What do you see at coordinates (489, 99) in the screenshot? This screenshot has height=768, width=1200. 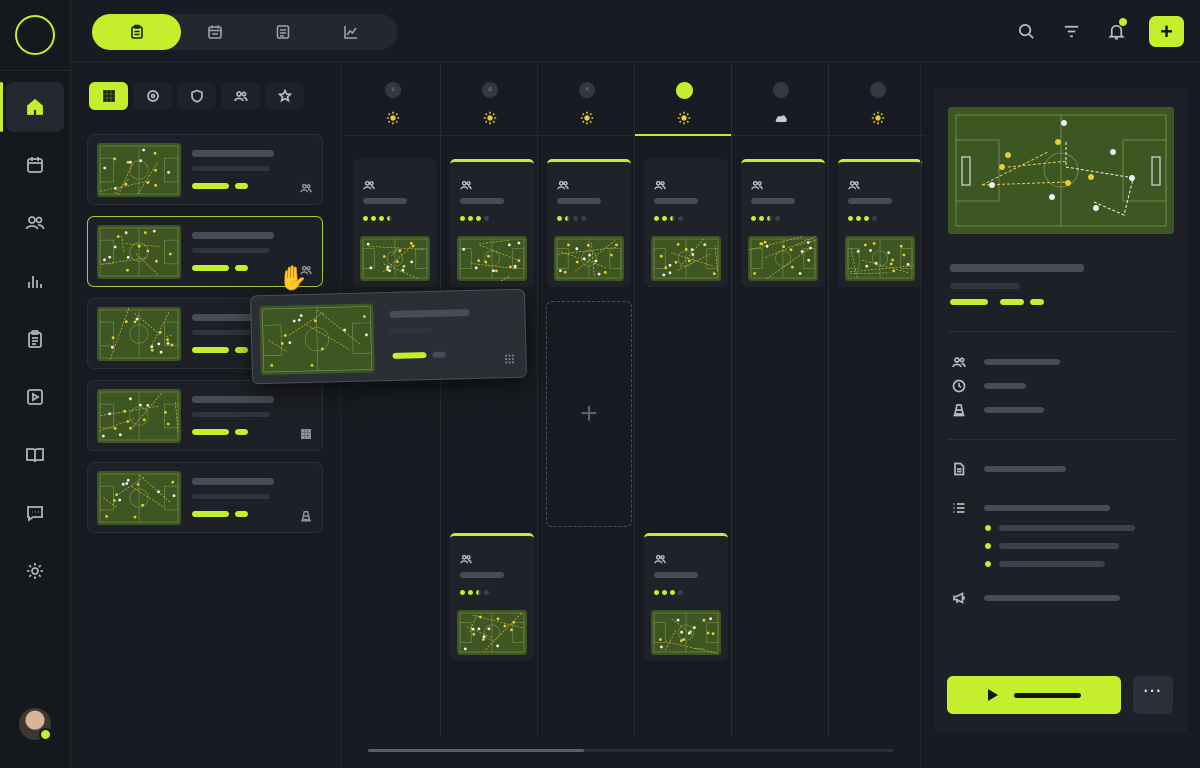 I see `day-header: d` at bounding box center [489, 99].